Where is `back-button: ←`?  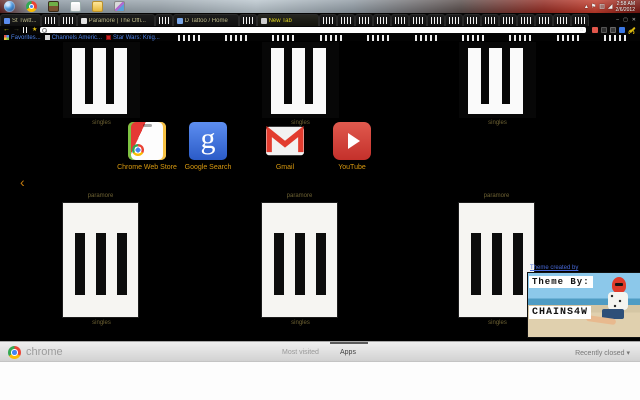
back-button: ← is located at coordinates (6, 30).